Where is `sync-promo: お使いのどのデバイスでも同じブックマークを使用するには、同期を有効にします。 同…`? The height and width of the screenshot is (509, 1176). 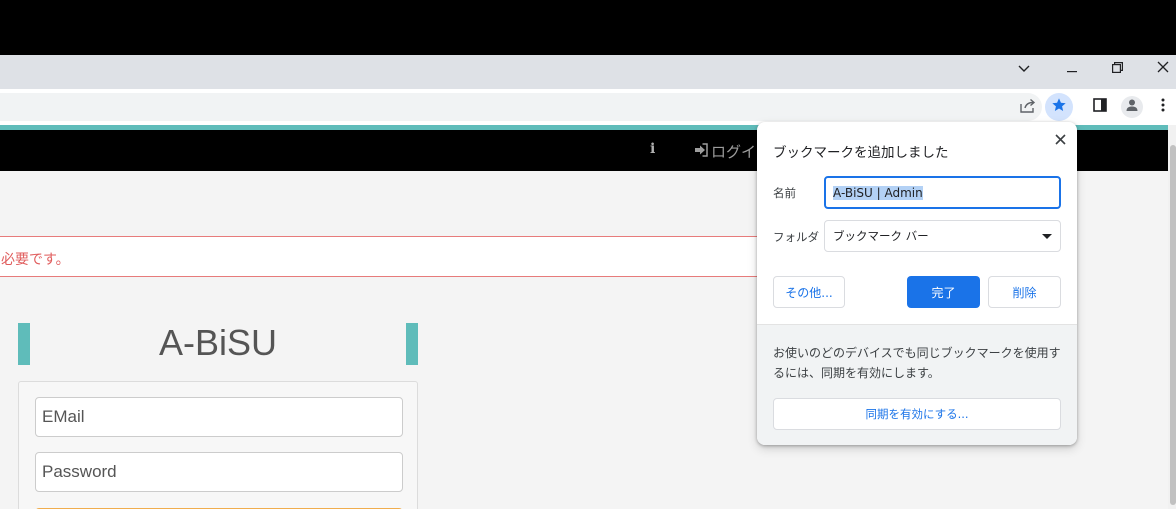
sync-promo: お使いのどのデバイスでも同じブックマークを使用するには、同期を有効にします。 同… is located at coordinates (917, 384).